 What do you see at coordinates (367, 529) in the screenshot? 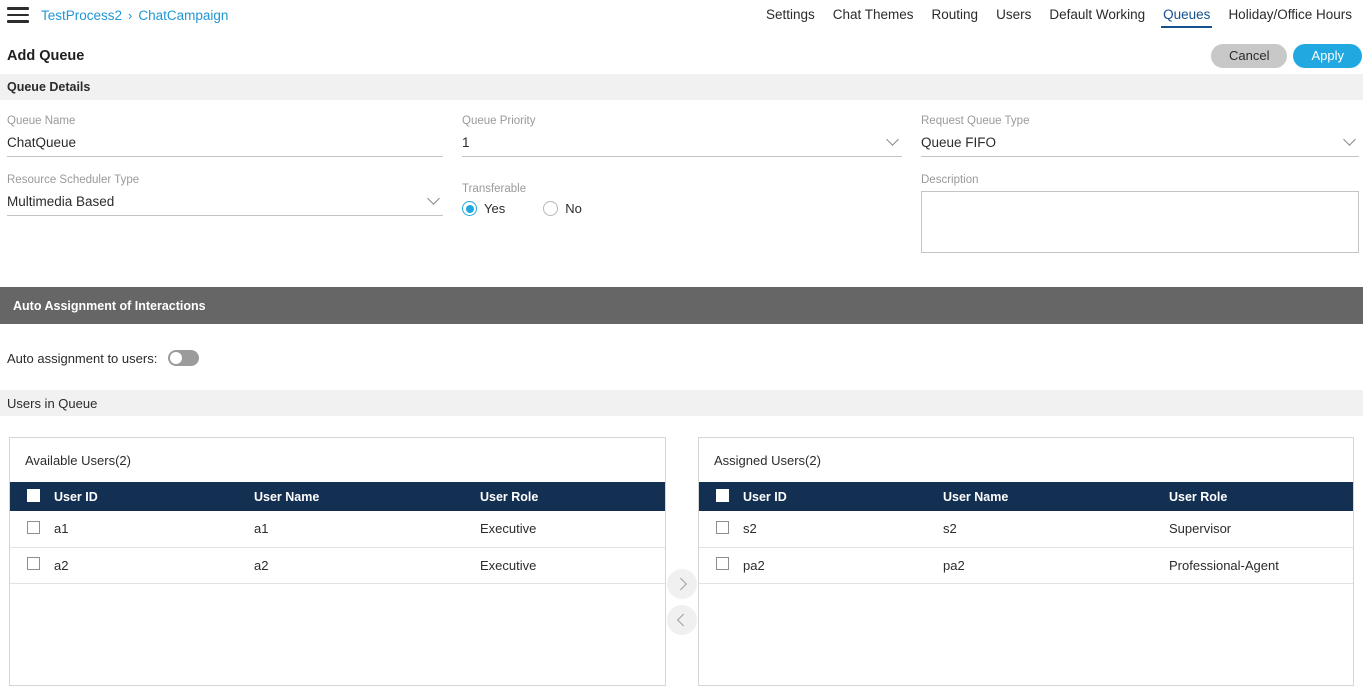
I see `cell-user-name: a1` at bounding box center [367, 529].